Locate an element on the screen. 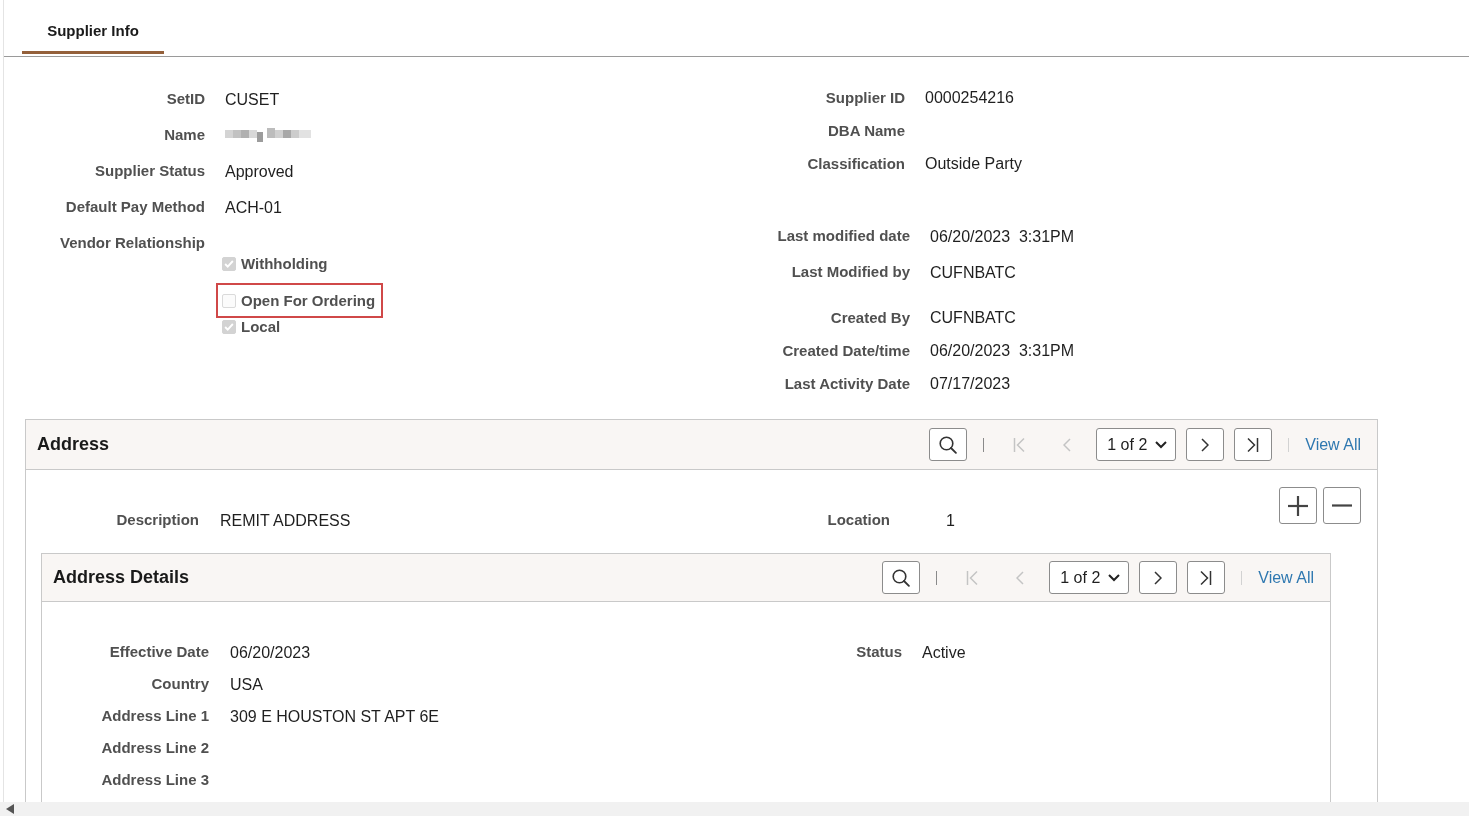 The width and height of the screenshot is (1469, 816). delete-row-button is located at coordinates (1342, 505).